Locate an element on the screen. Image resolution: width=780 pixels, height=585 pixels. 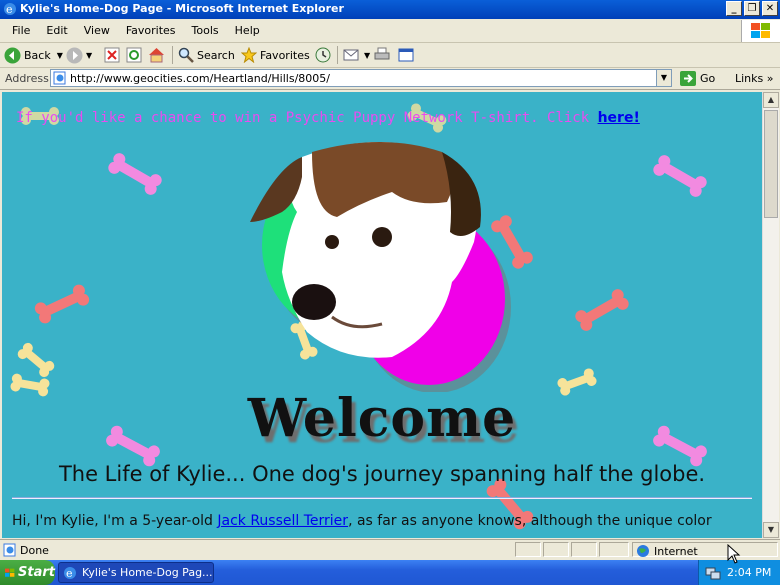
history-button is located at coordinates (324, 55).